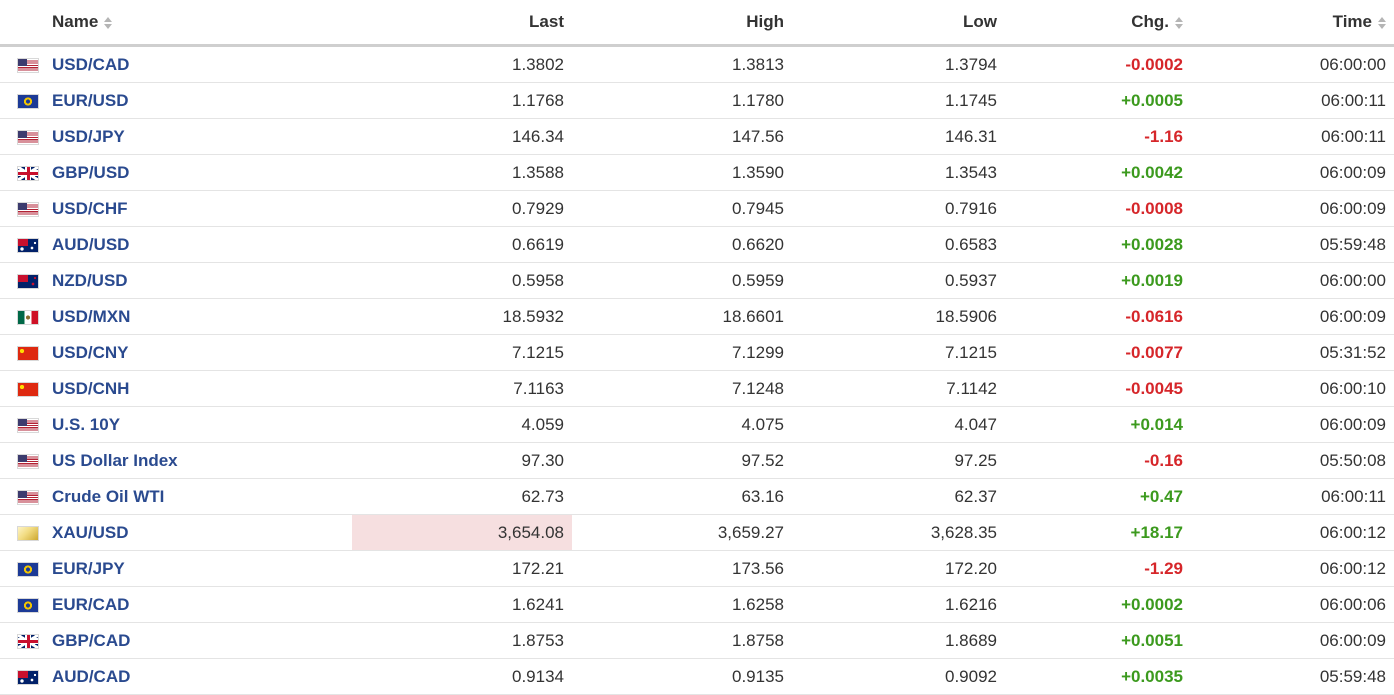 Image resolution: width=1394 pixels, height=695 pixels. I want to click on last-cell: 0.6619, so click(462, 244).